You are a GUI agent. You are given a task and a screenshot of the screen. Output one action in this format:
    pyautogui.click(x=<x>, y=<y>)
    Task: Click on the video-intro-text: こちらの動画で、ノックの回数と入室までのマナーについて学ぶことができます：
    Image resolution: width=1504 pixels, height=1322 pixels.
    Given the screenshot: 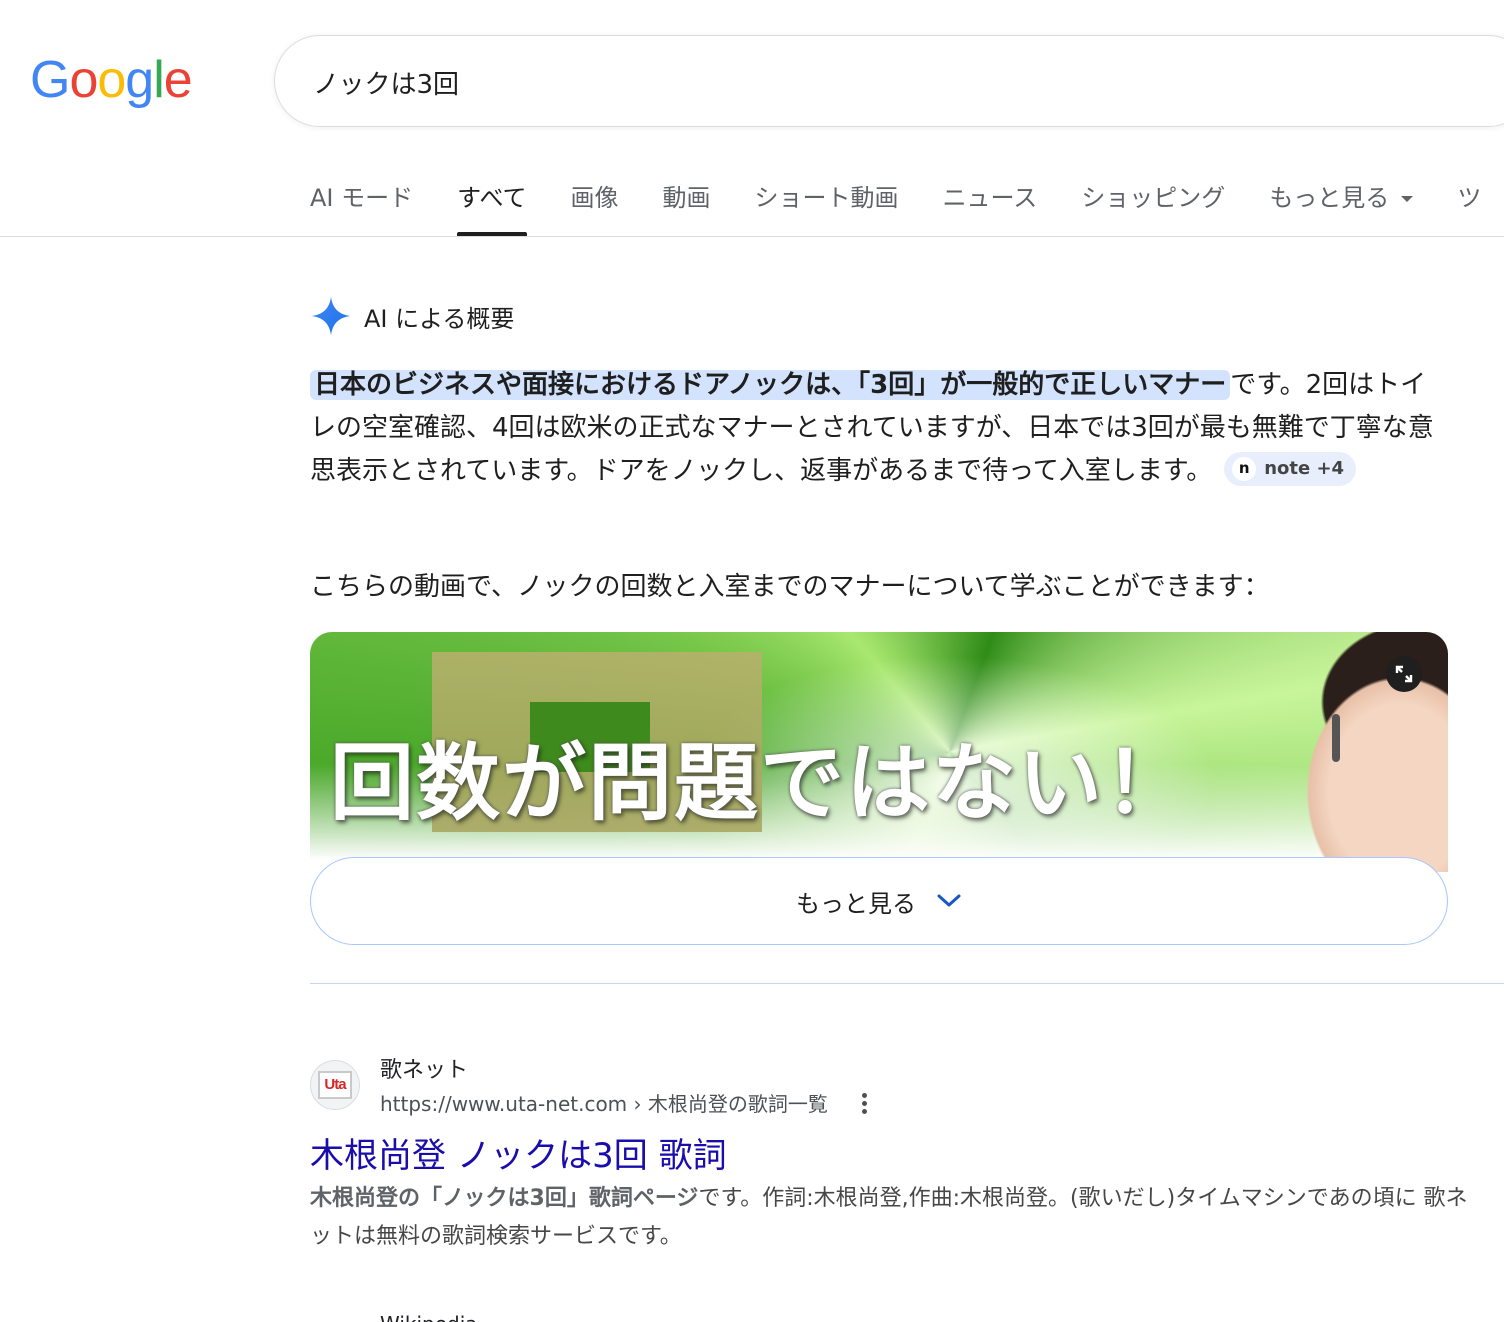 What is the action you would take?
    pyautogui.click(x=790, y=587)
    